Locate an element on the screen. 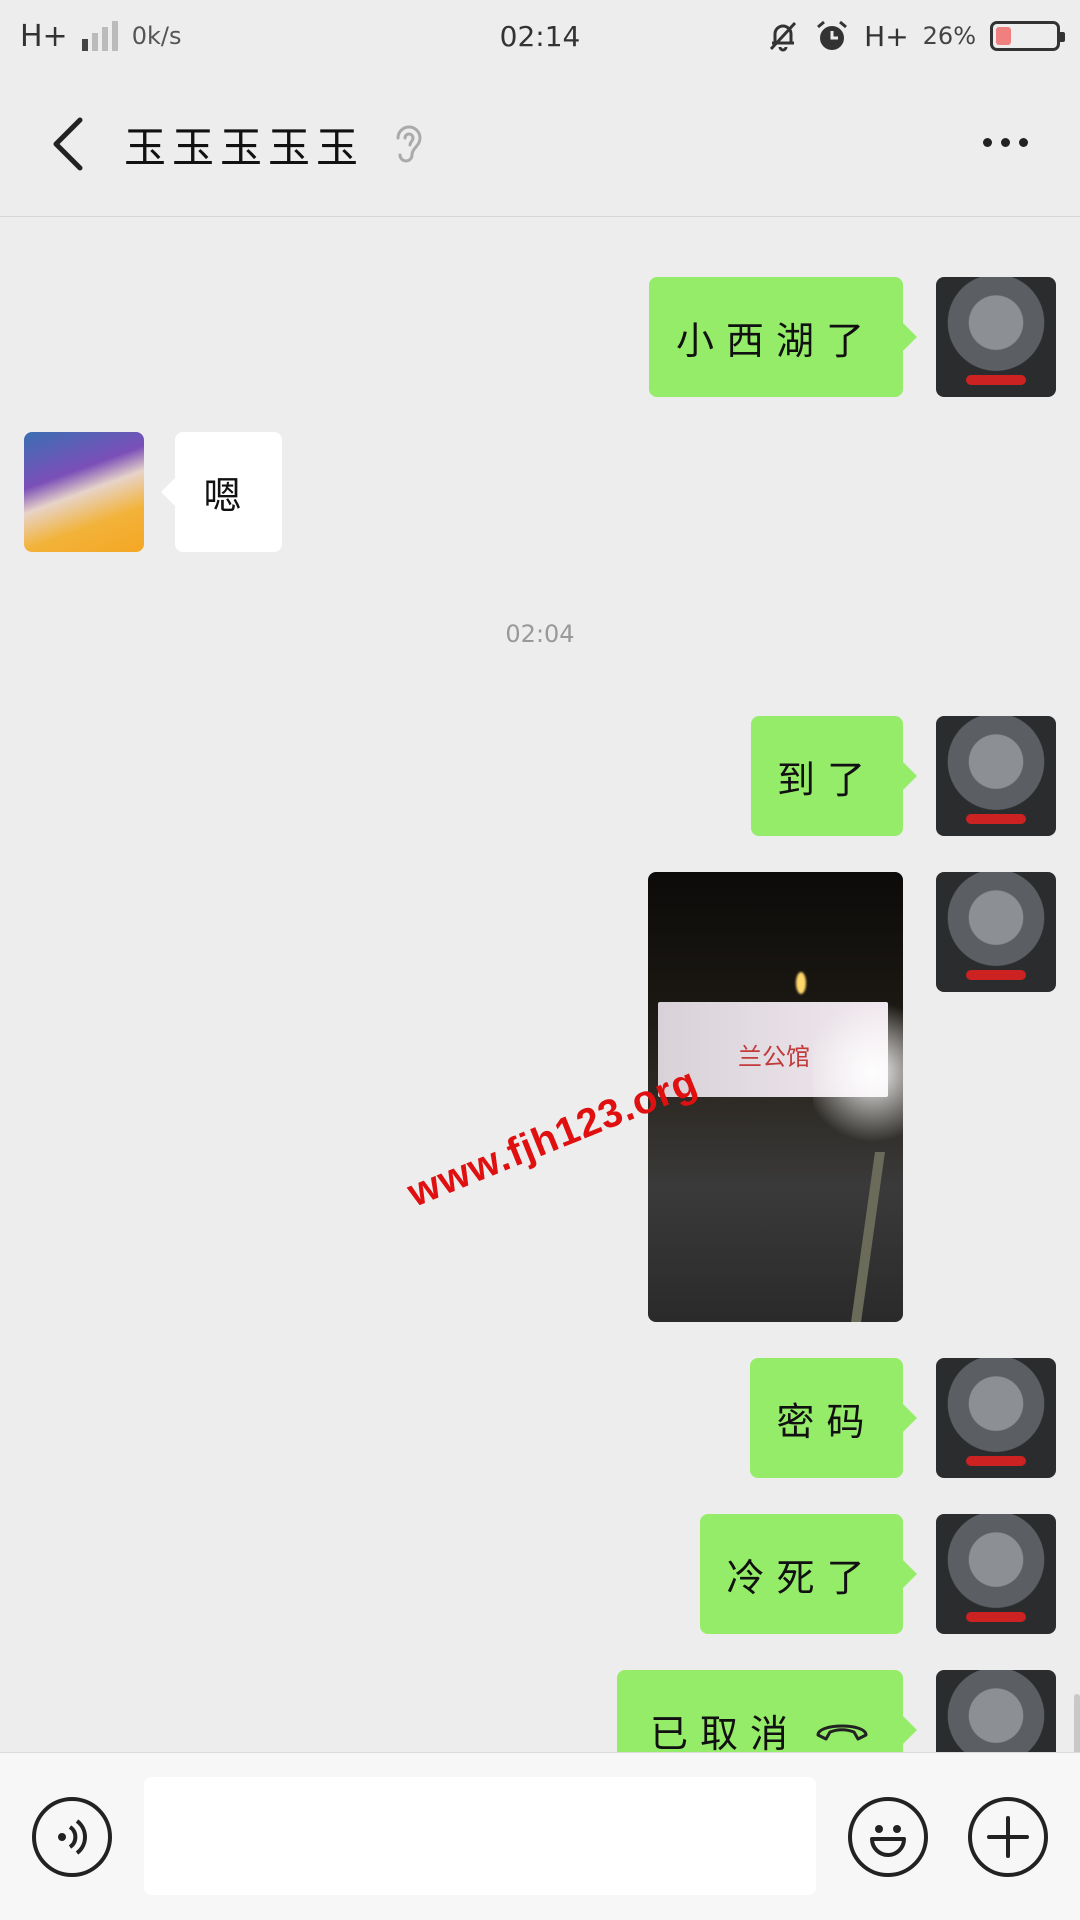 The width and height of the screenshot is (1080, 1920). call-cancelled-bubble: 已取消 is located at coordinates (767, 1711).